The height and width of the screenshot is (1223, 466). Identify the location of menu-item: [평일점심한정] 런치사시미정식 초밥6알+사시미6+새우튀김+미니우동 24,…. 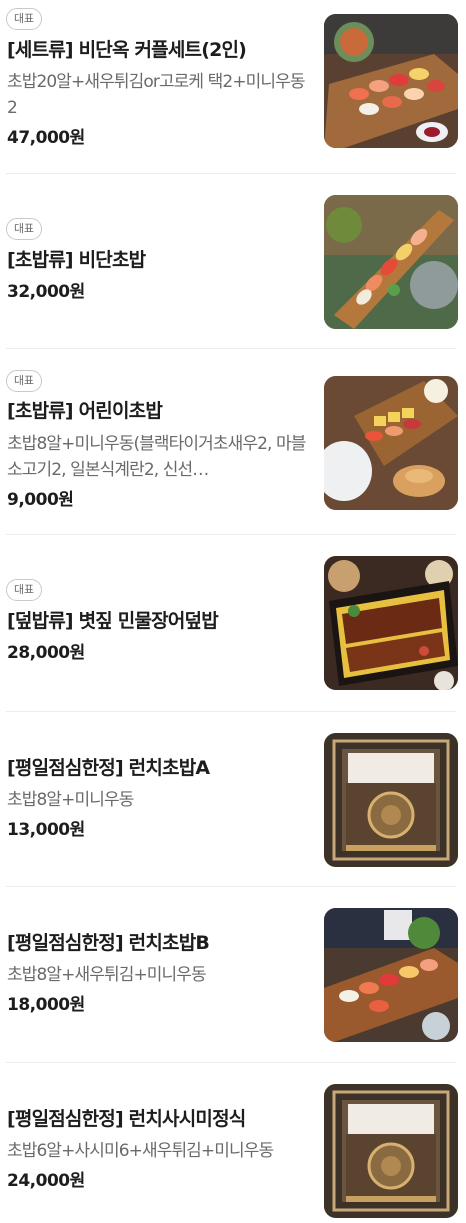
(233, 1143).